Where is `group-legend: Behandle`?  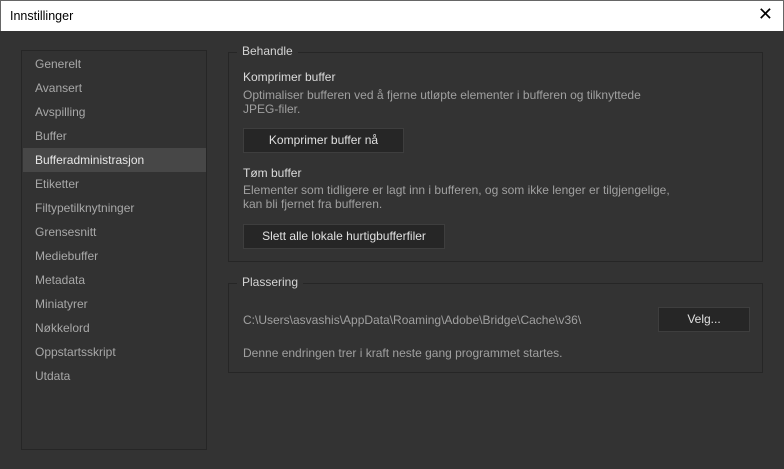
group-legend: Behandle is located at coordinates (267, 51).